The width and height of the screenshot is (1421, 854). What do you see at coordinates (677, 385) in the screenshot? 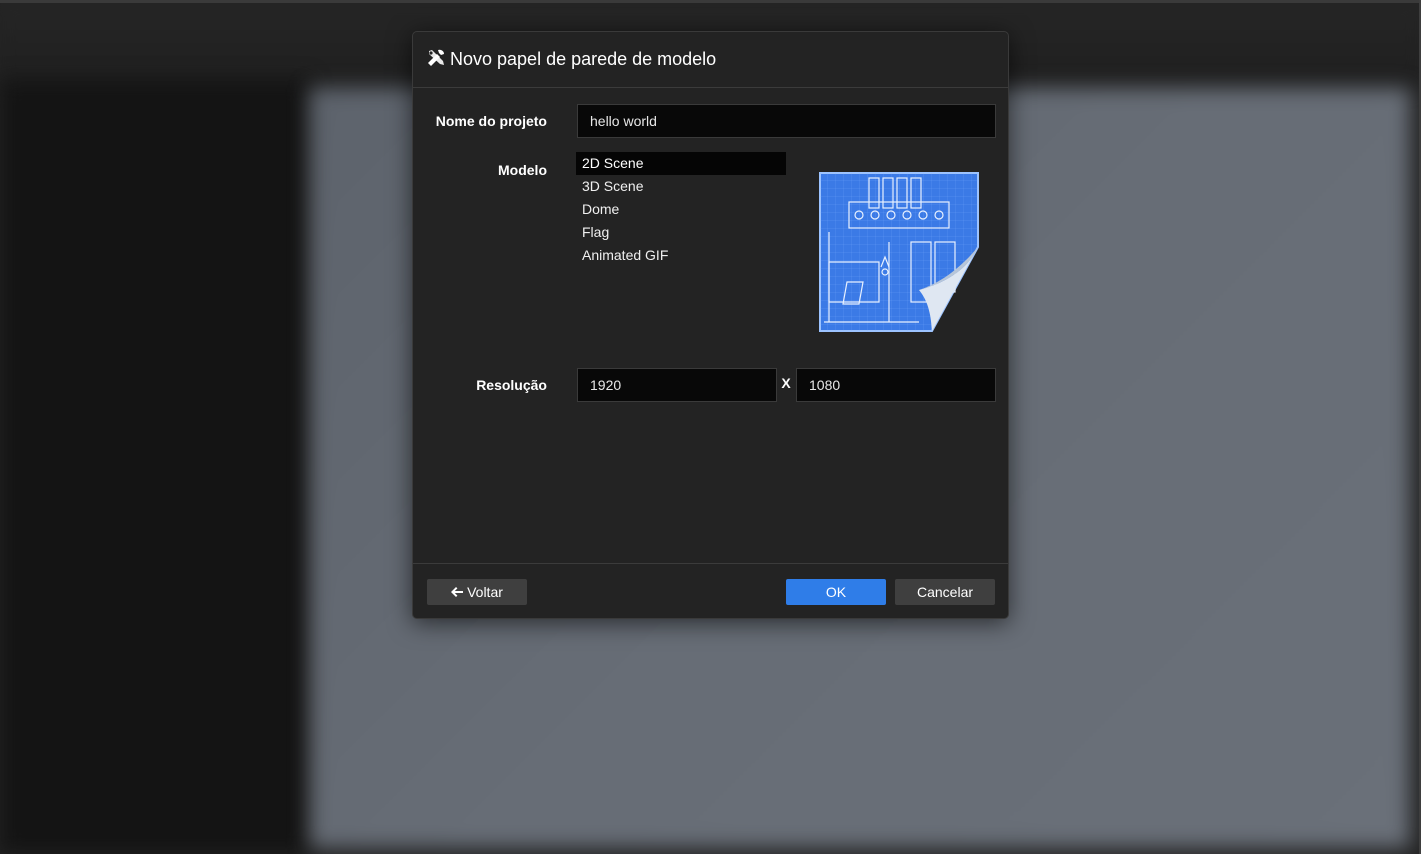
I see `resolution-width-input` at bounding box center [677, 385].